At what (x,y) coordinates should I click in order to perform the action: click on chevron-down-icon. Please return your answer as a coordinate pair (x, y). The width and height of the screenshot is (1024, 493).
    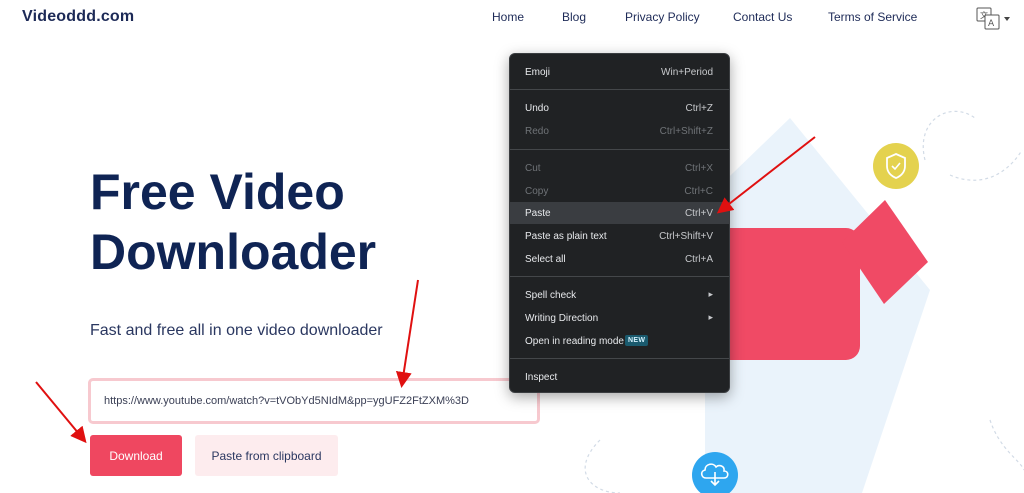
    Looking at the image, I should click on (1007, 19).